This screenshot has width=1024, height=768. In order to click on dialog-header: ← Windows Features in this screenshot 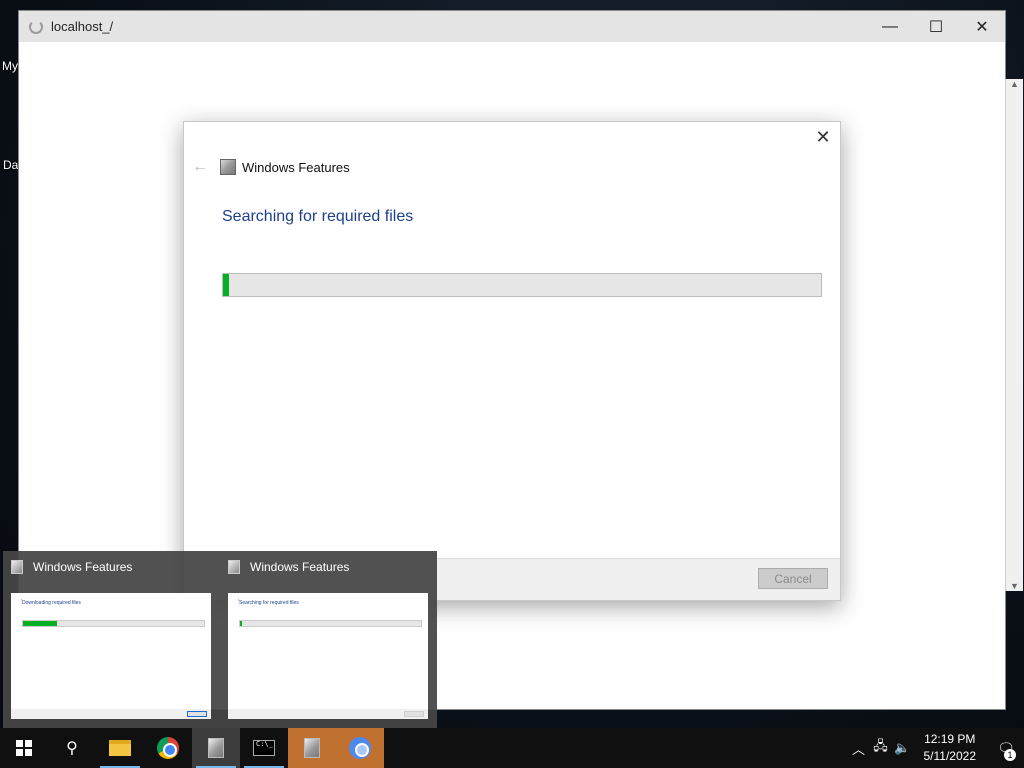, I will do `click(271, 167)`.